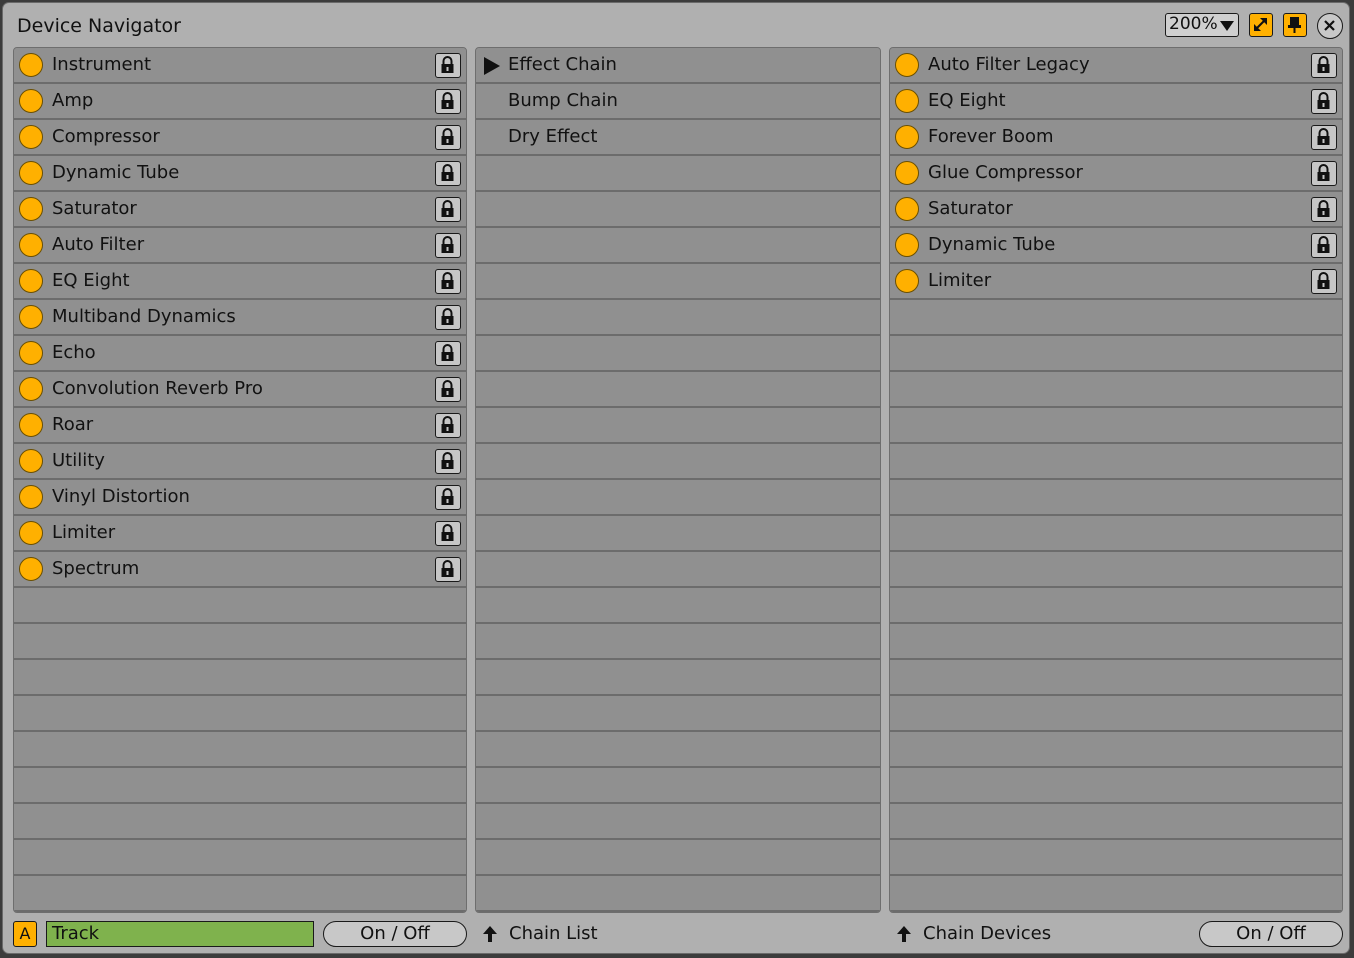 Image resolution: width=1354 pixels, height=958 pixels. I want to click on chain-device-item: Auto Filter Legacy, so click(1116, 66).